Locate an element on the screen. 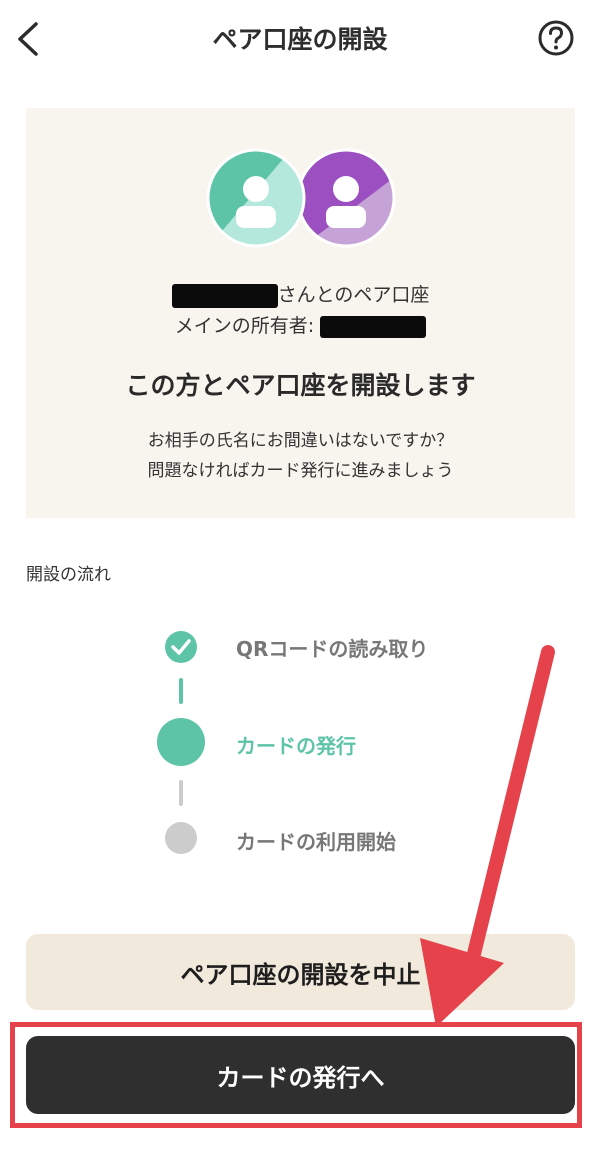 The image size is (600, 1158). partner-name-line: さんとのペア口座 is located at coordinates (300, 294).